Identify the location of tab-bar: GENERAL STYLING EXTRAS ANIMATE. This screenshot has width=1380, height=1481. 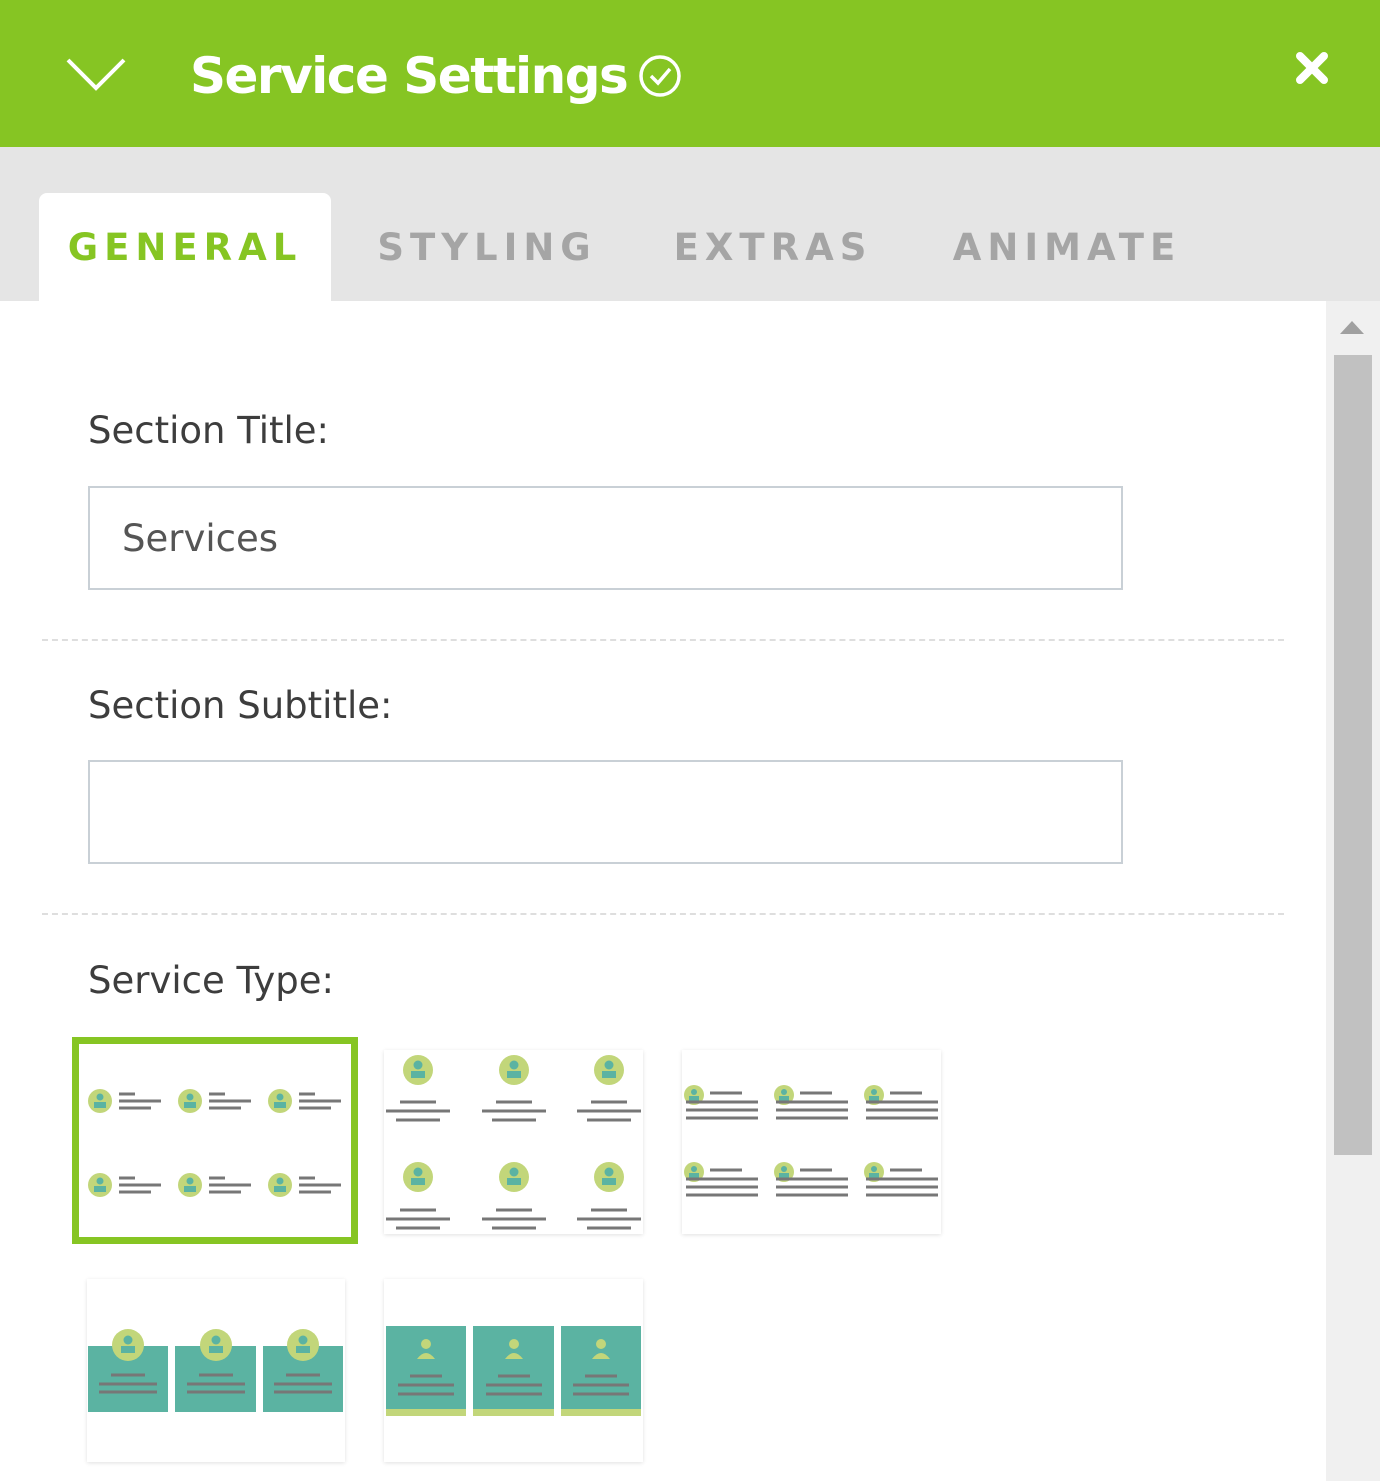
(690, 224).